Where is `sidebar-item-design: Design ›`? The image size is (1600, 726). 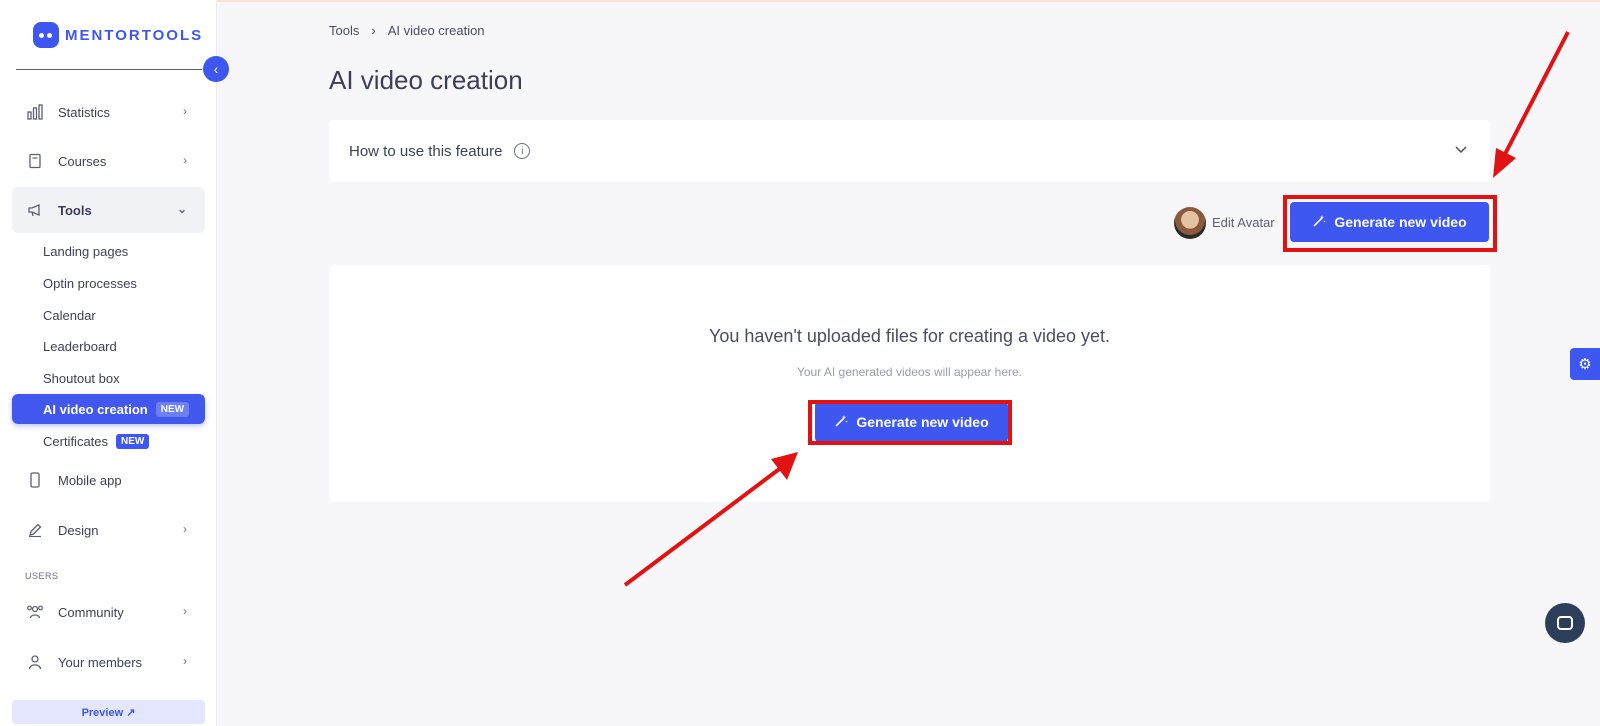 sidebar-item-design: Design › is located at coordinates (108, 530).